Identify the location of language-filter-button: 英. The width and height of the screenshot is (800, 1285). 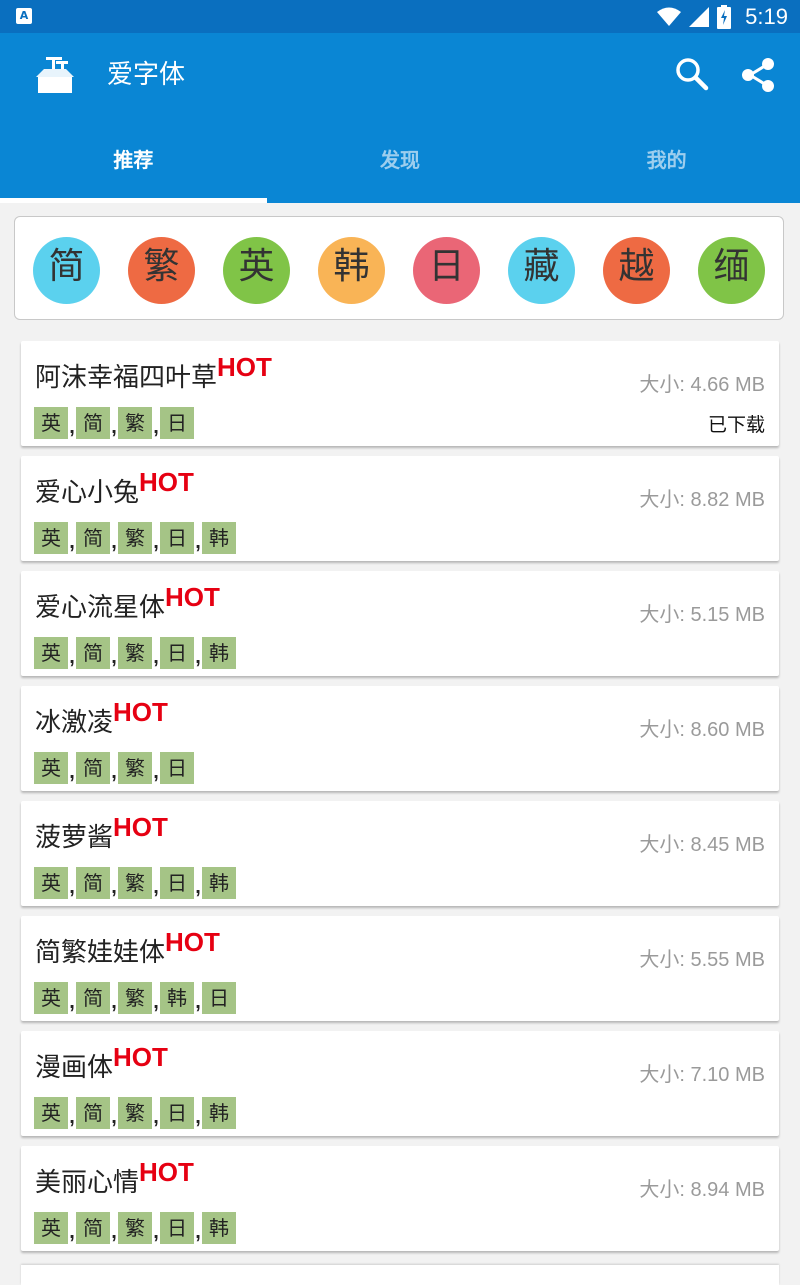
(256, 270).